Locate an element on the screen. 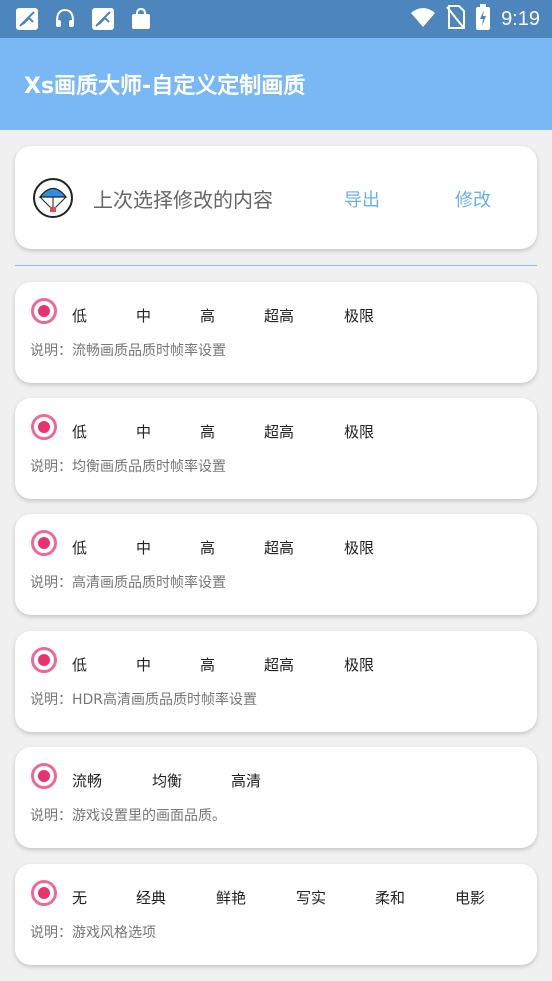  option-hd: 高清 is located at coordinates (246, 780).